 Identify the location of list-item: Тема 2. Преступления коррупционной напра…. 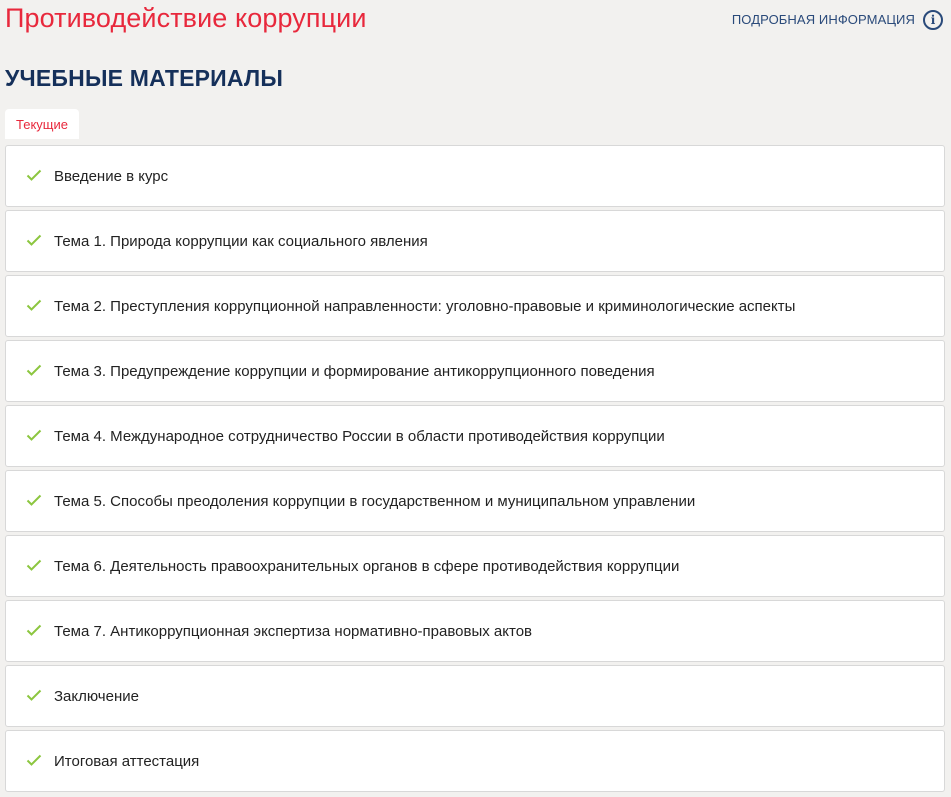
(475, 306).